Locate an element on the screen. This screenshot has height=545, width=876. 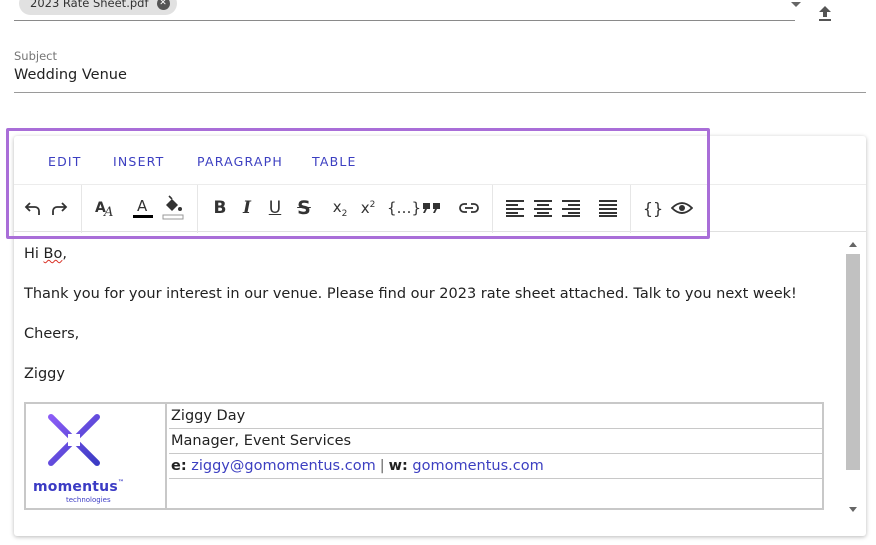
redo-icon is located at coordinates (60, 208).